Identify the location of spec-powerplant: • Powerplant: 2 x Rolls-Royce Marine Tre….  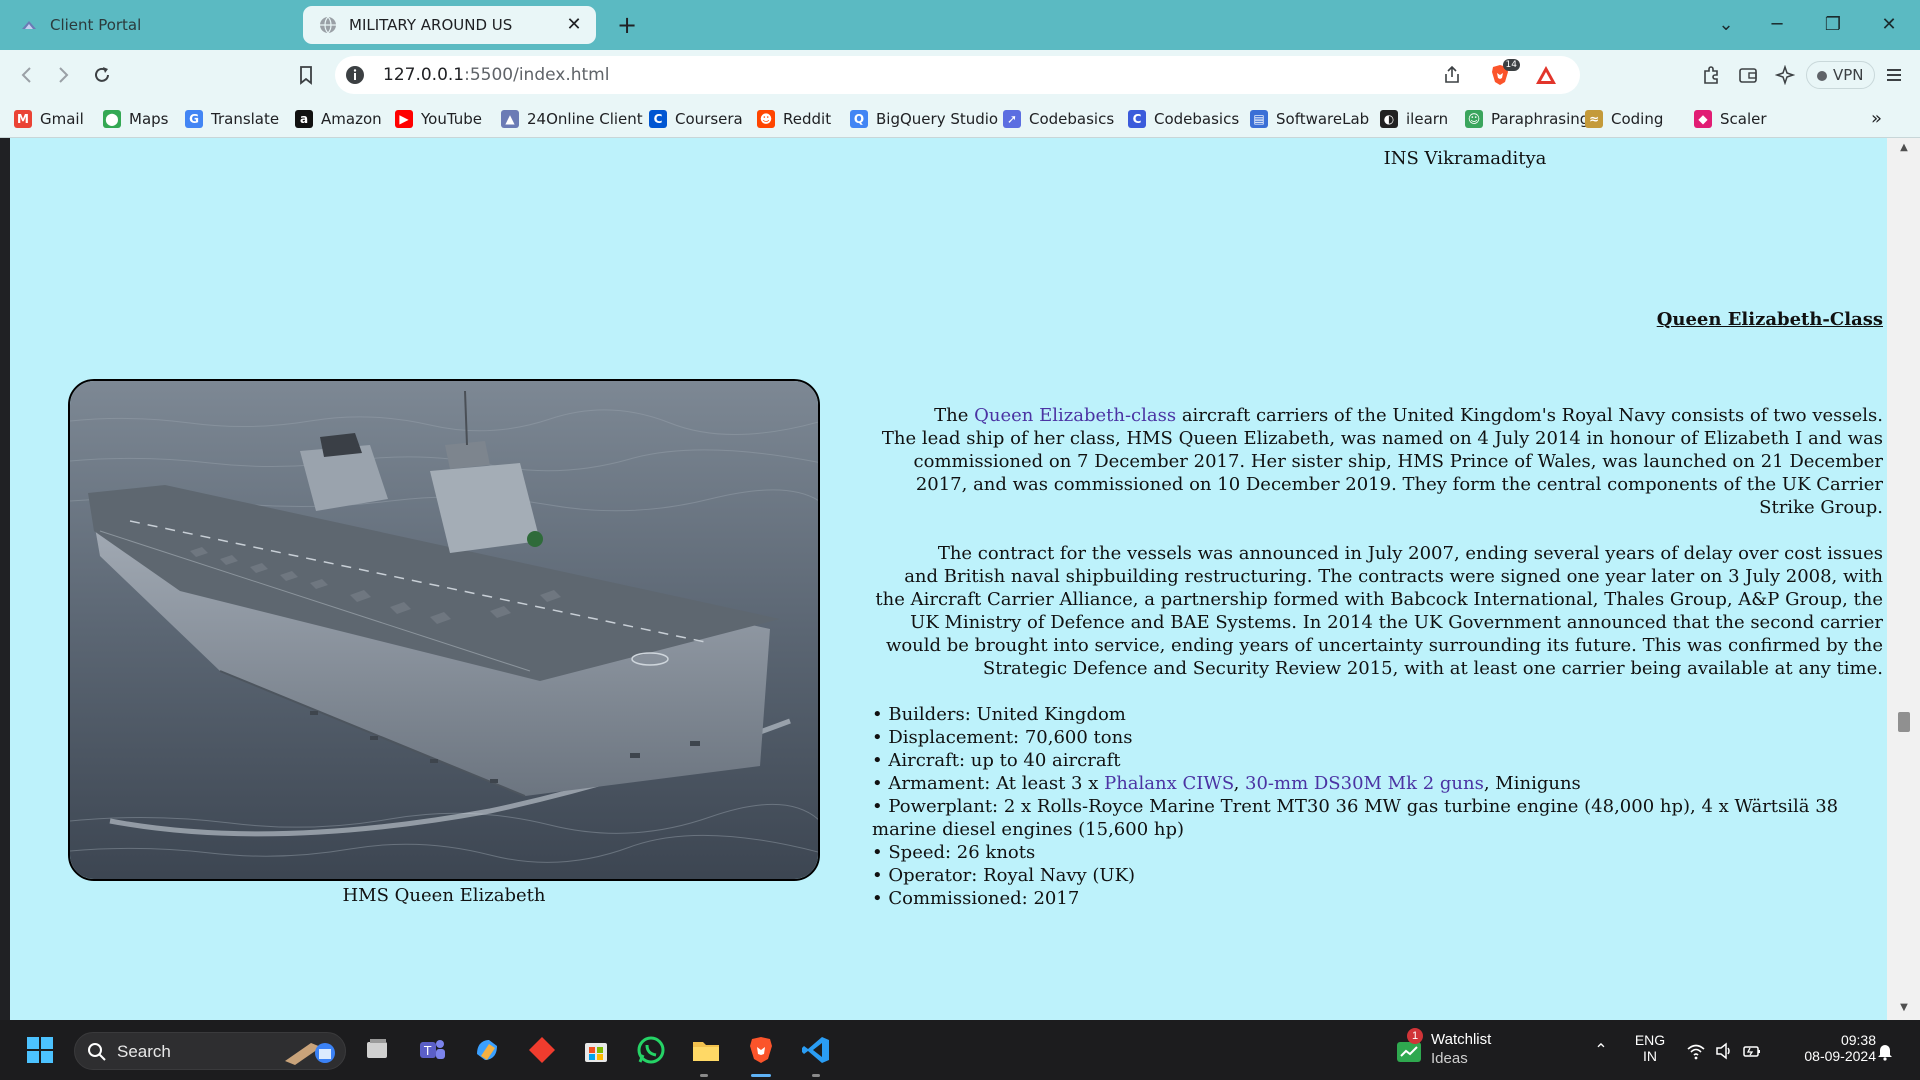
(1355, 818).